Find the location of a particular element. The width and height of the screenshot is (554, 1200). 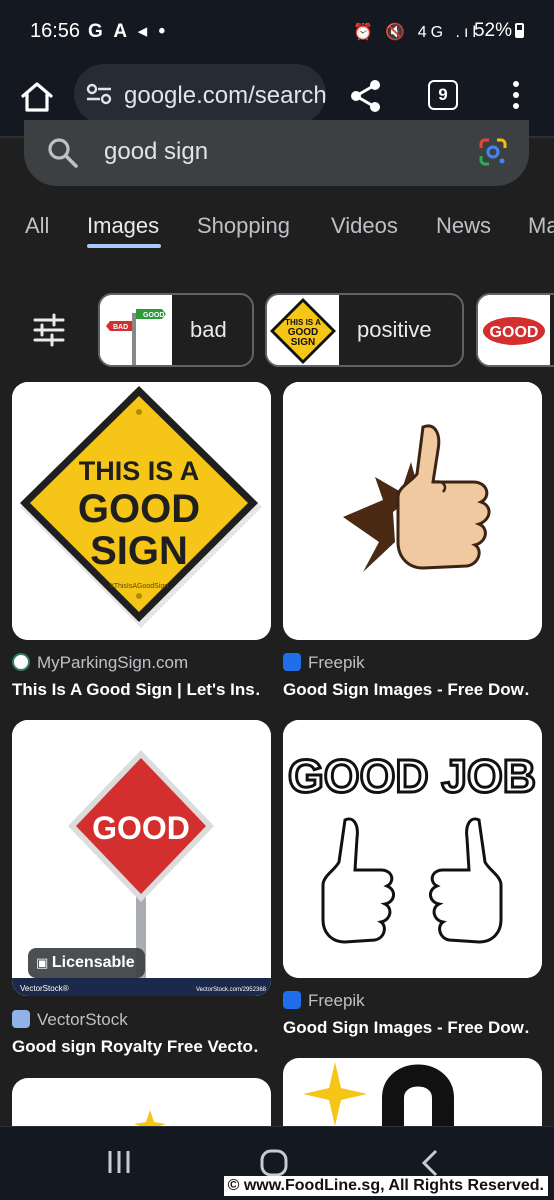

thumbs-up-image is located at coordinates (412, 511).